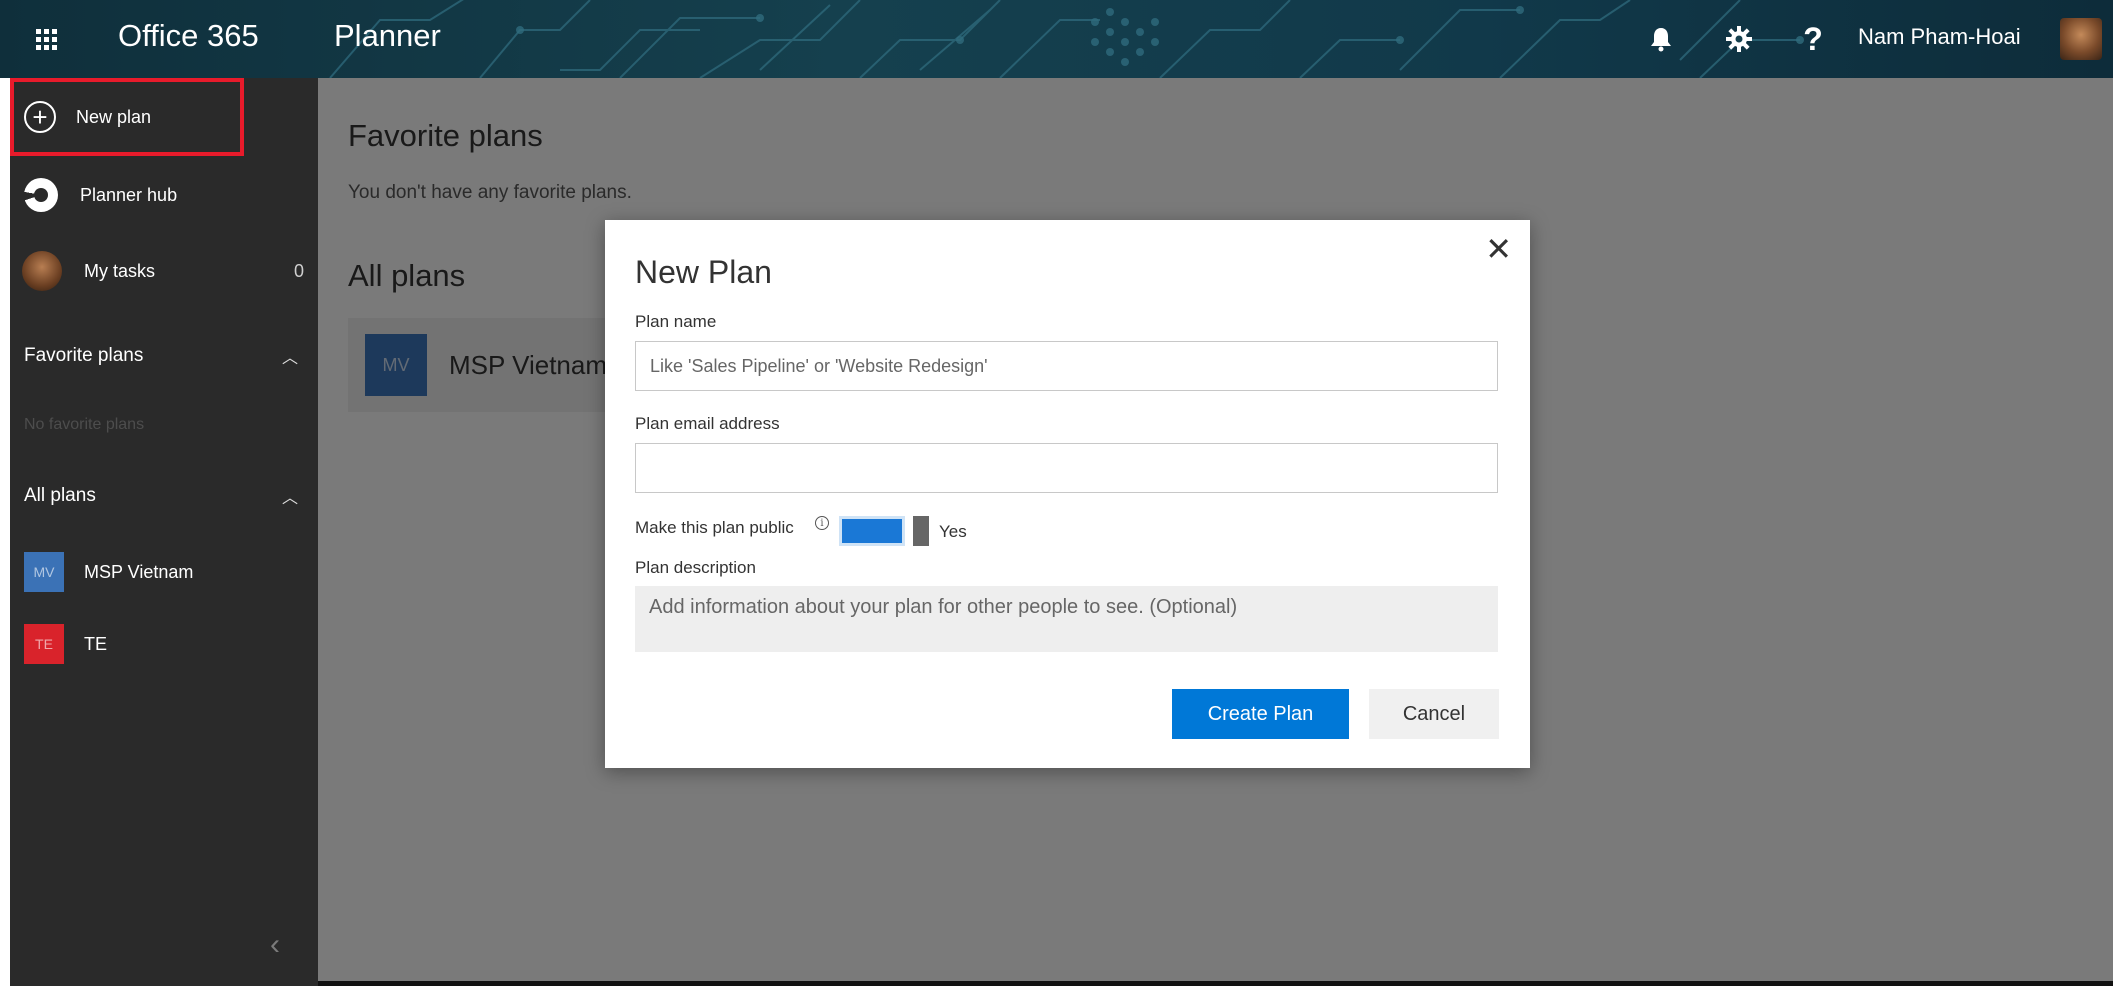  What do you see at coordinates (822, 523) in the screenshot?
I see `info-icon: i` at bounding box center [822, 523].